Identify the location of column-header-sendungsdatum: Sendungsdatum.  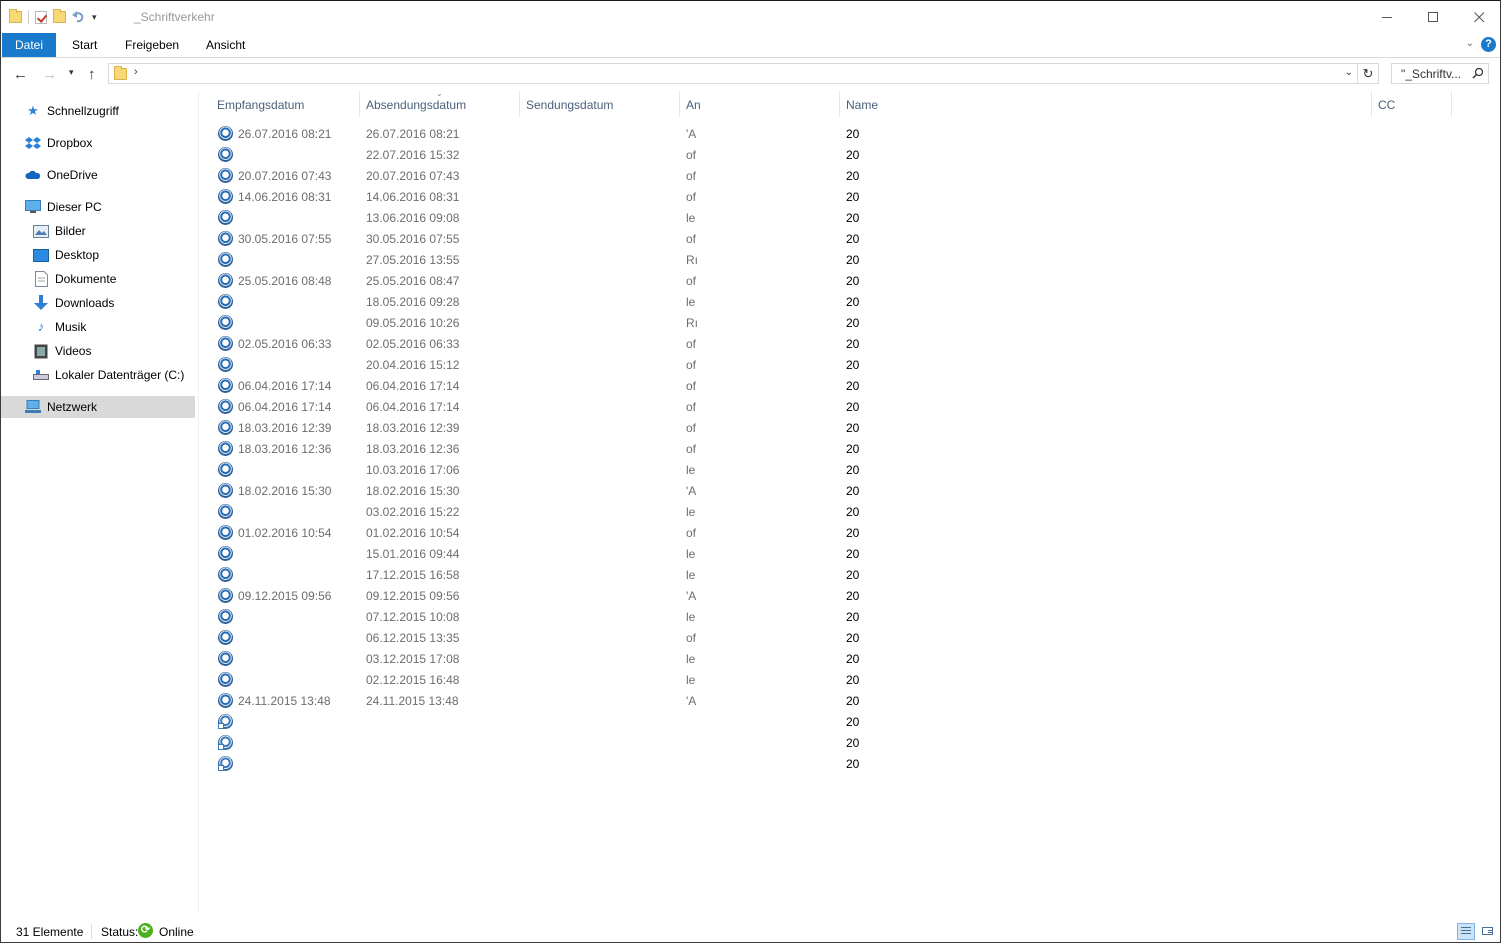
(569, 105).